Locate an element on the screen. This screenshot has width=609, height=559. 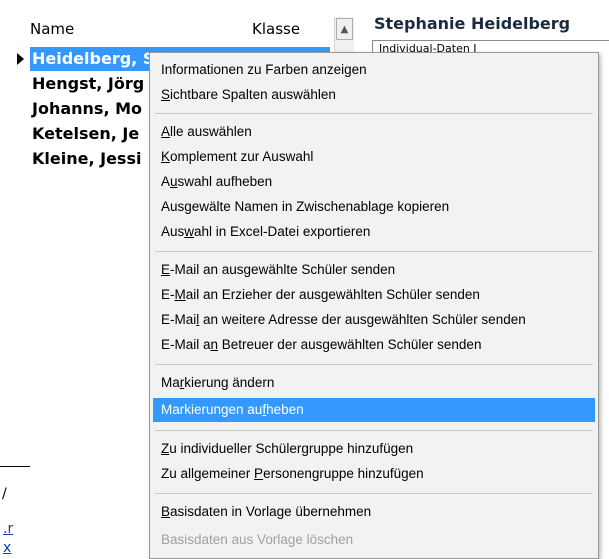
column-header-klasse: Klasse is located at coordinates (276, 29).